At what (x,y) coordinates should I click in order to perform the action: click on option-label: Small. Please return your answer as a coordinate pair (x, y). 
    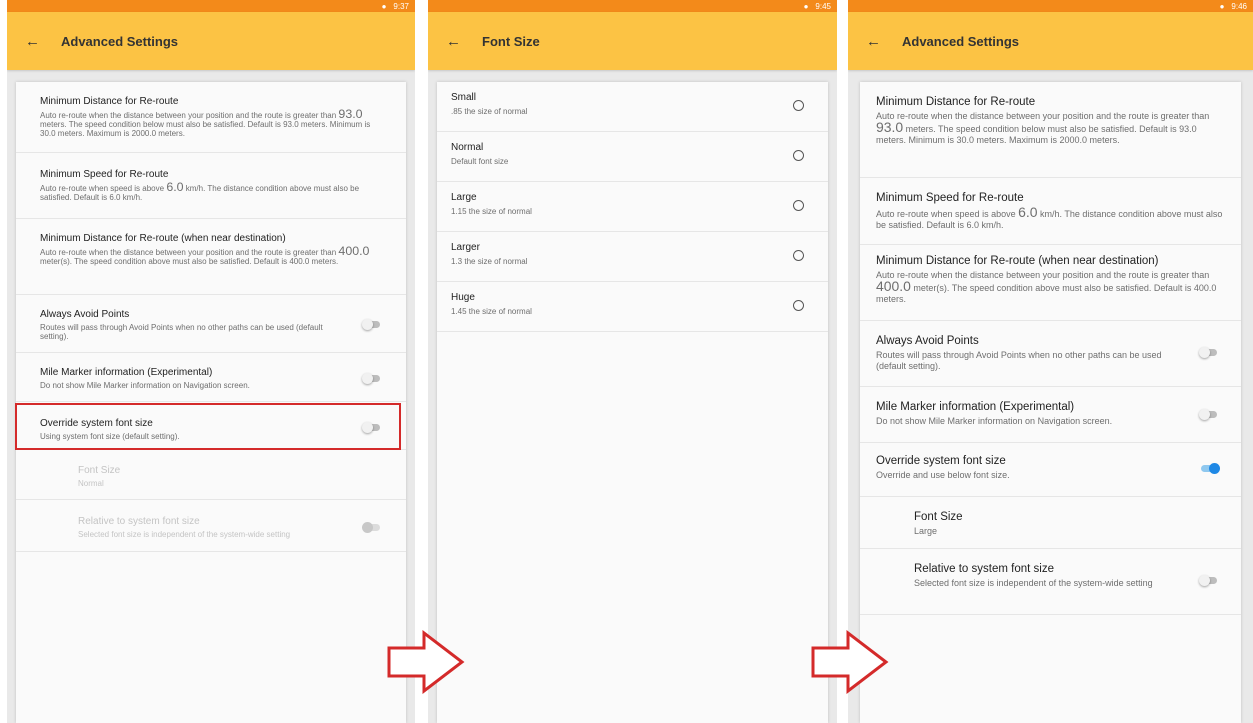
    Looking at the image, I should click on (464, 97).